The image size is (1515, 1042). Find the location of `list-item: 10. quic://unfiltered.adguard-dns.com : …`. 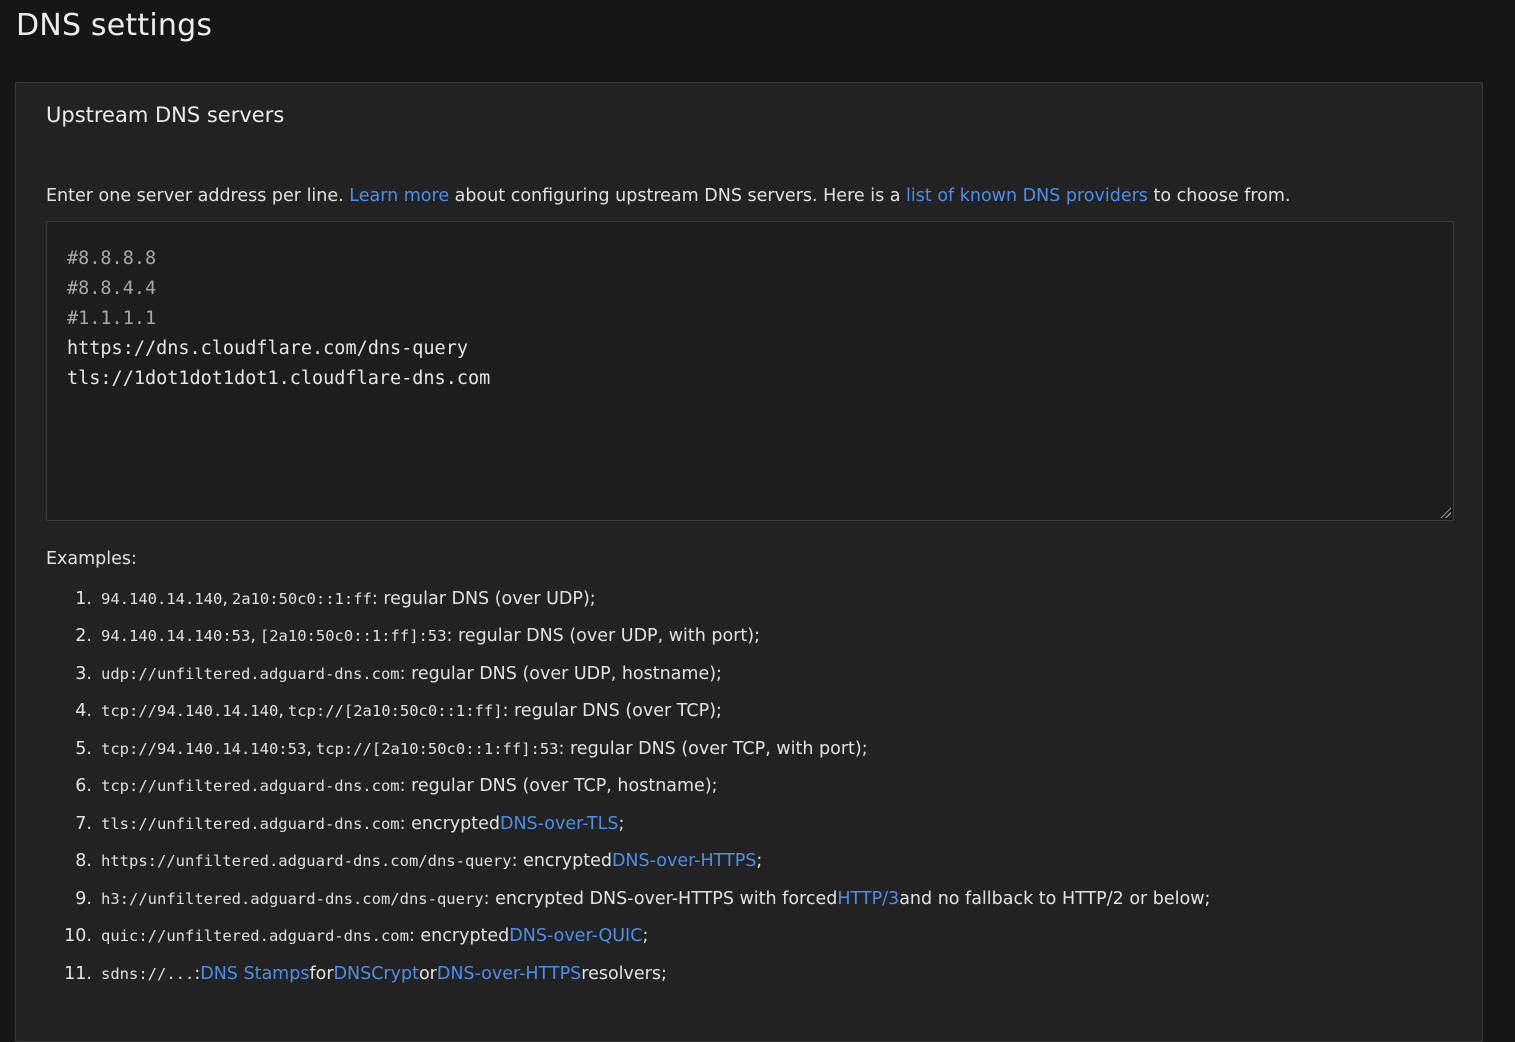

list-item: 10. quic://unfiltered.adguard-dns.com : … is located at coordinates (356, 936).